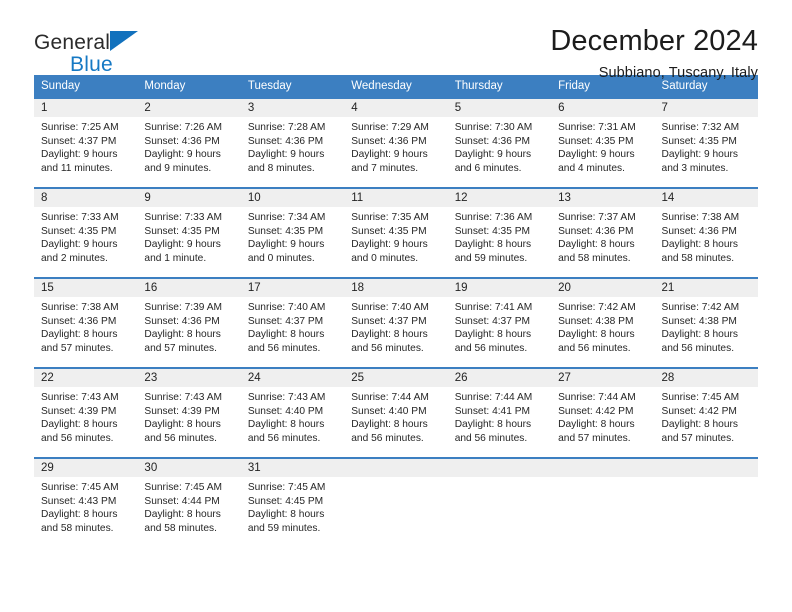  Describe the element at coordinates (700, 217) in the screenshot. I see `sunrise-text: Sunrise: 7:38 AM` at that location.